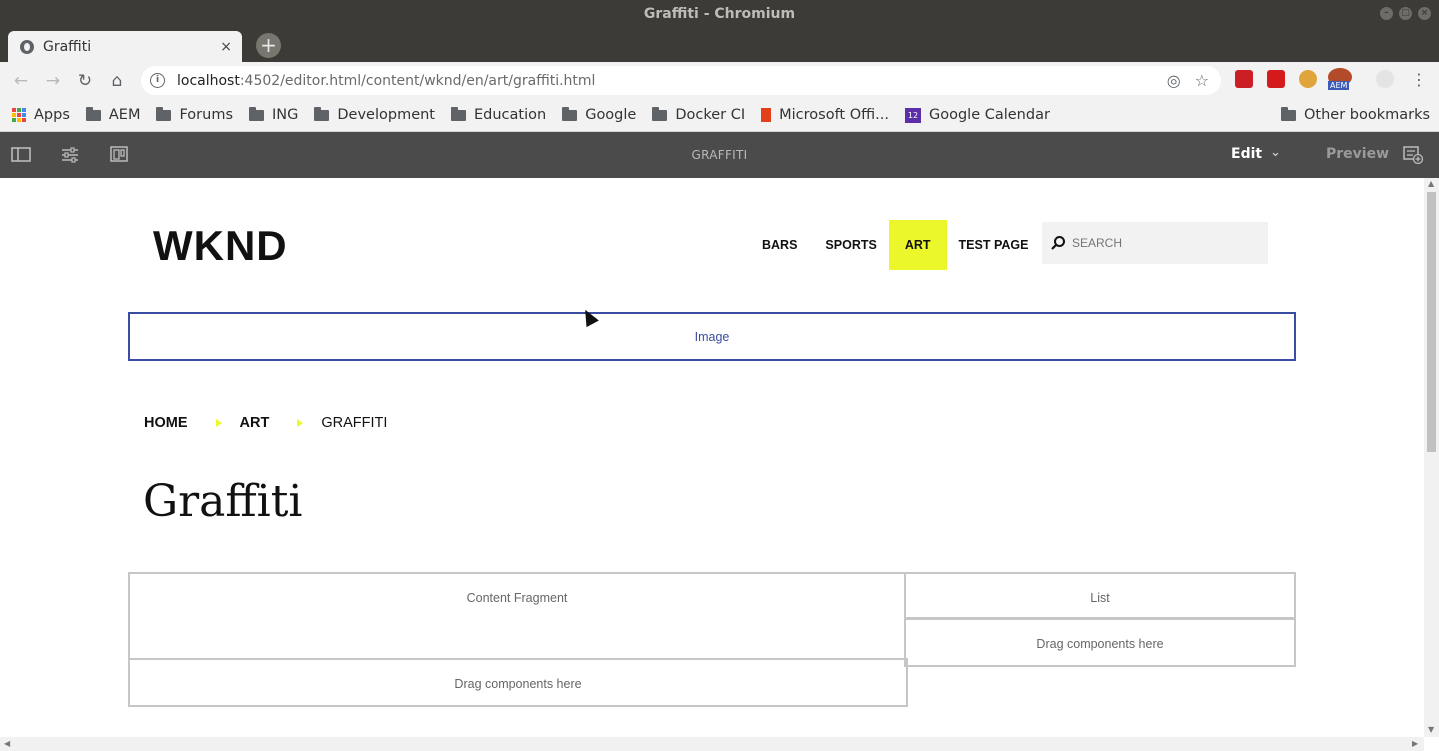  What do you see at coordinates (206, 115) in the screenshot?
I see `bookmark-label: Forums` at bounding box center [206, 115].